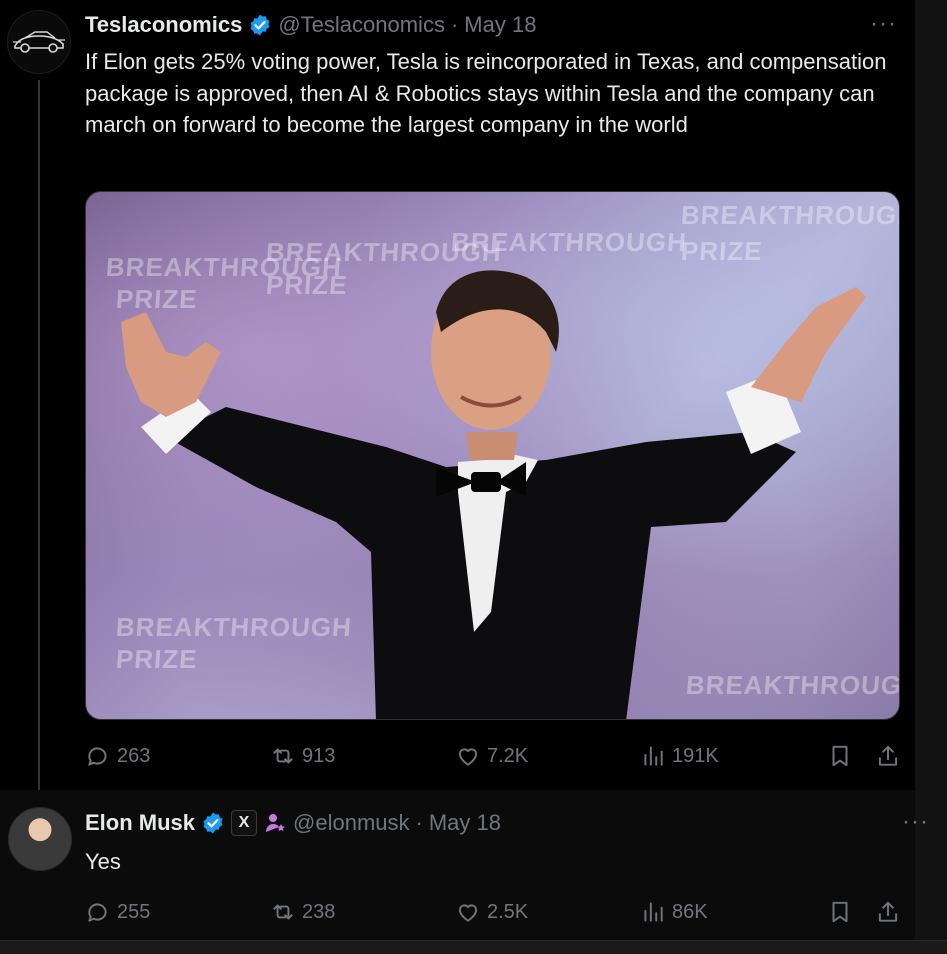 The image size is (947, 954). Describe the element at coordinates (140, 823) in the screenshot. I see `display-name: Elon Musk` at that location.